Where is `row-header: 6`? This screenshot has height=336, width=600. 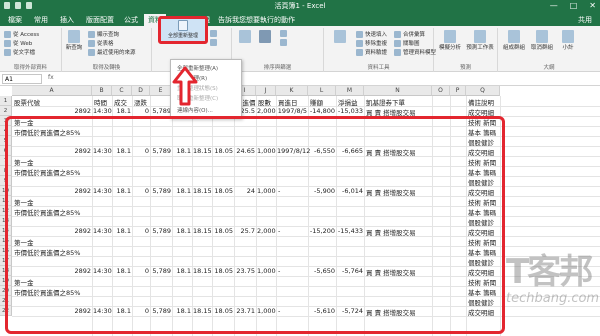 row-header: 6 is located at coordinates (6, 151).